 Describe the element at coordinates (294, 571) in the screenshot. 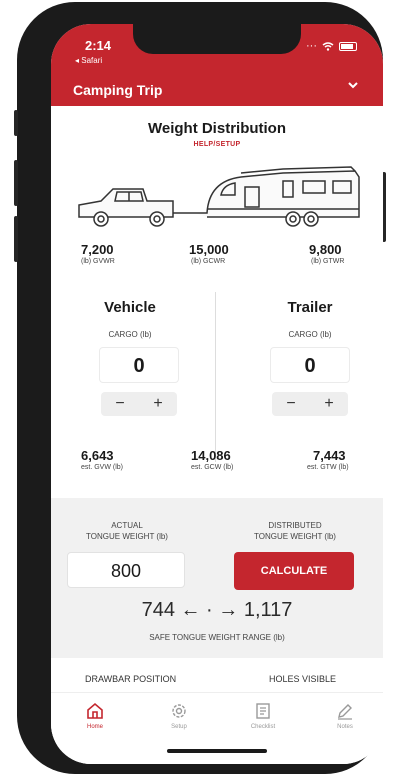

I see `calculate-button: CALCULATE` at that location.